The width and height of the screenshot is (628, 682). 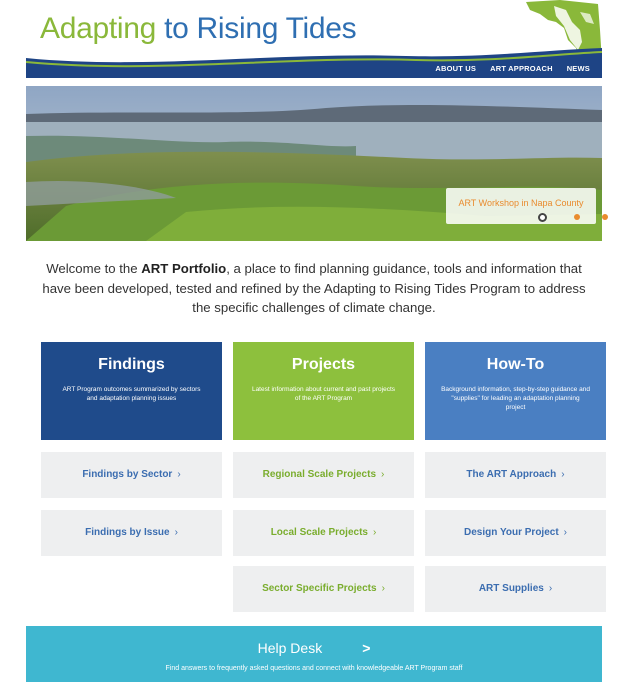 I want to click on link-label: Design Your Project, so click(x=511, y=532).